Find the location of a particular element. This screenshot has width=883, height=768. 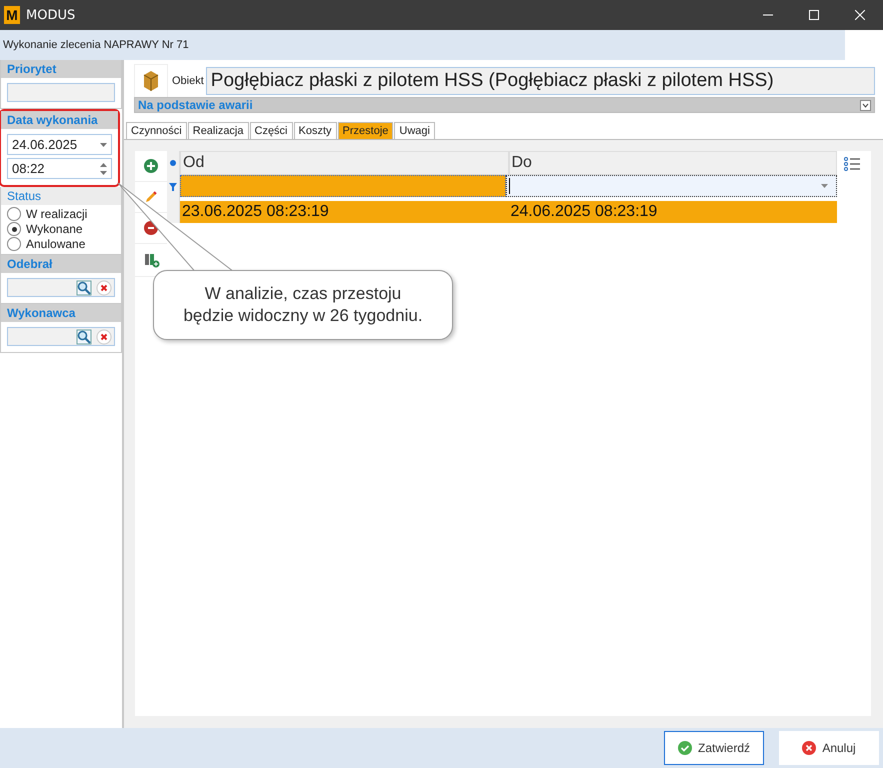

filter-icon is located at coordinates (173, 187).